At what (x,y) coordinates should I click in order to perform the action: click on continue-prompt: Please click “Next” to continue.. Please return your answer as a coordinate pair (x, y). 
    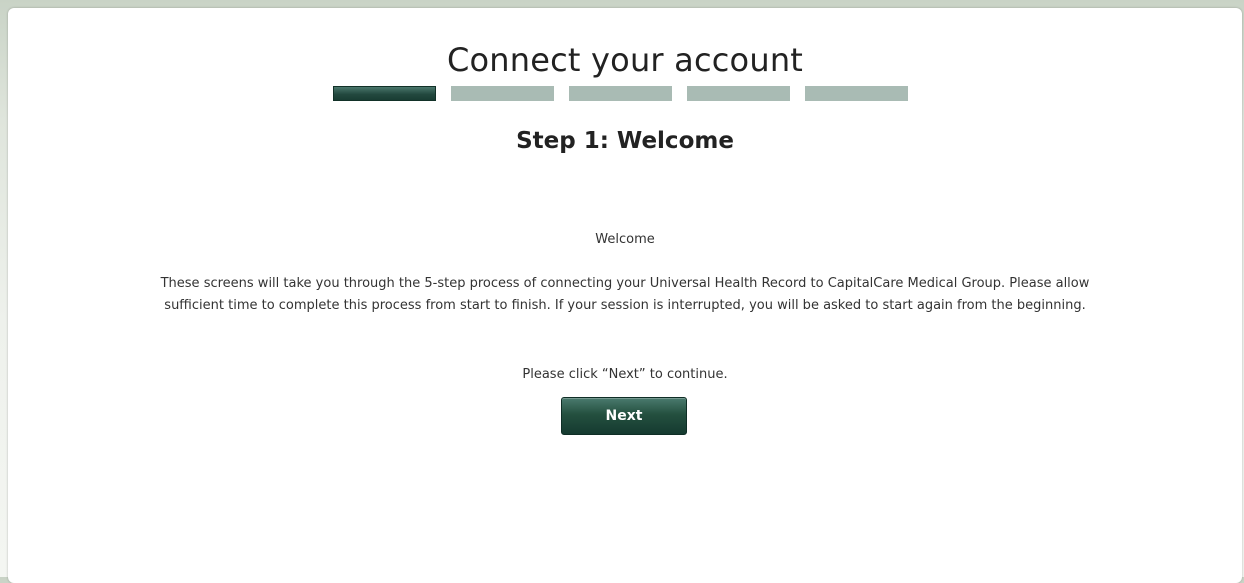
    Looking at the image, I should click on (625, 374).